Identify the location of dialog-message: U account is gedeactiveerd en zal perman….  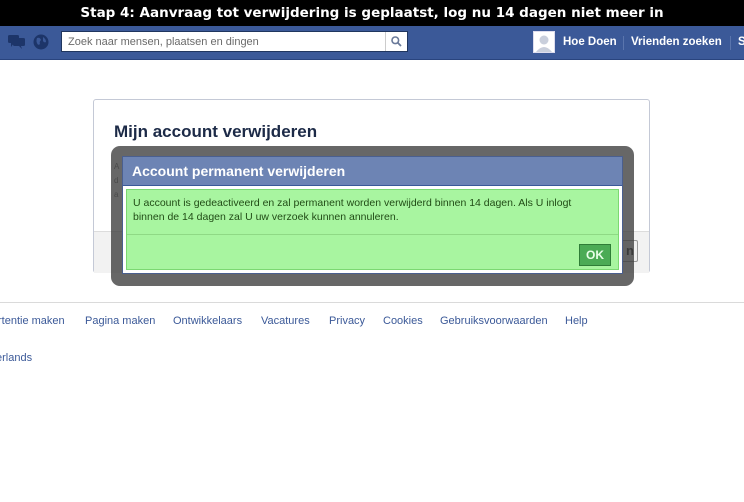
(352, 210).